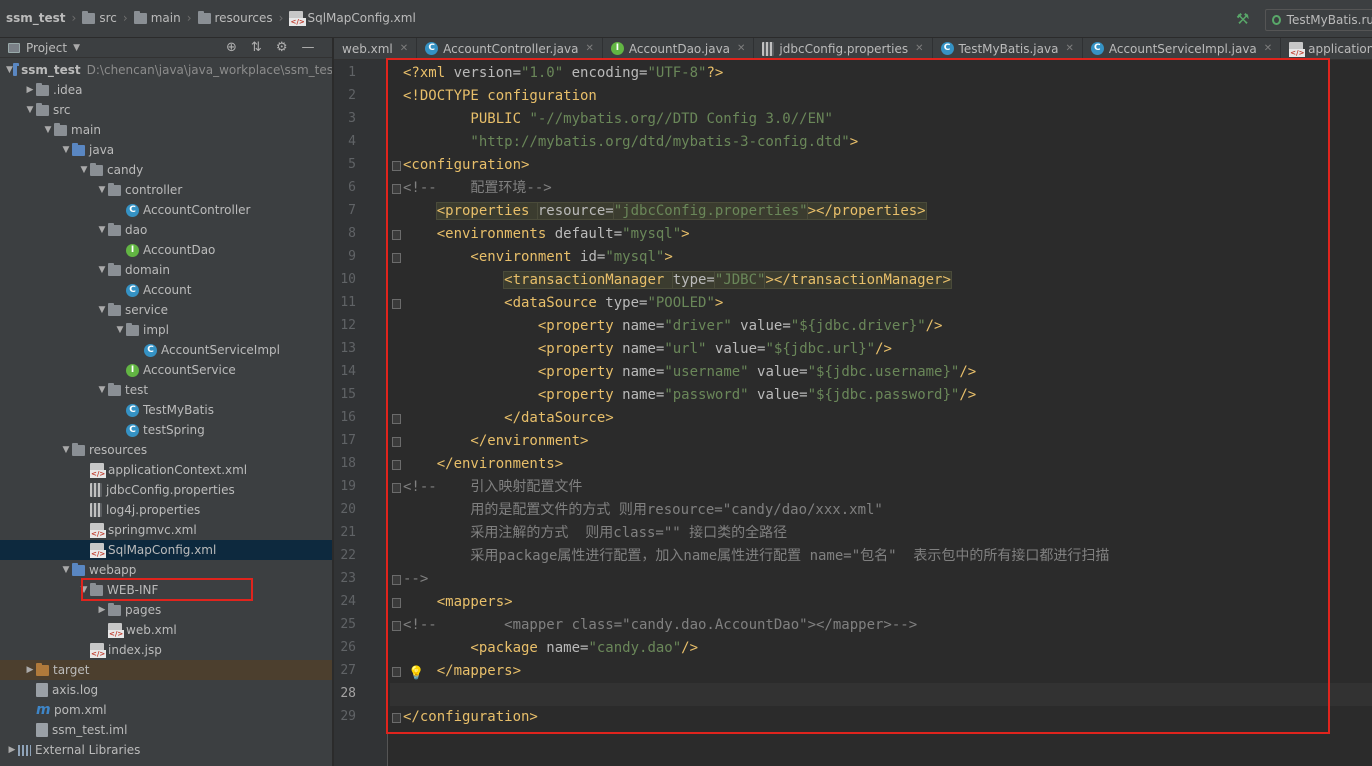 Image resolution: width=1372 pixels, height=766 pixels. I want to click on tree-node-label: Account, so click(167, 290).